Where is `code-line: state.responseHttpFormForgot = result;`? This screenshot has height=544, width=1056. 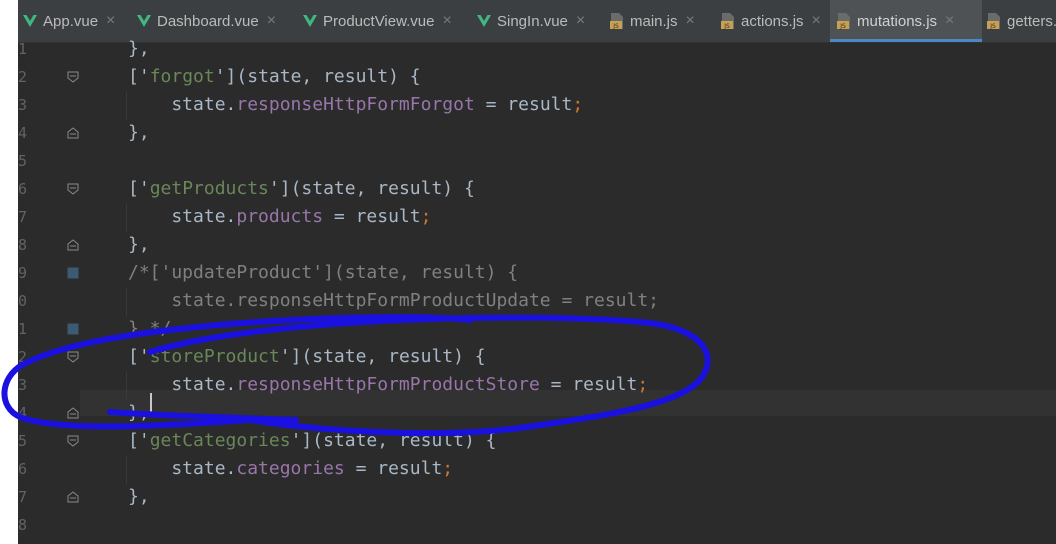 code-line: state.responseHttpFormForgot = result; is located at coordinates (355, 105).